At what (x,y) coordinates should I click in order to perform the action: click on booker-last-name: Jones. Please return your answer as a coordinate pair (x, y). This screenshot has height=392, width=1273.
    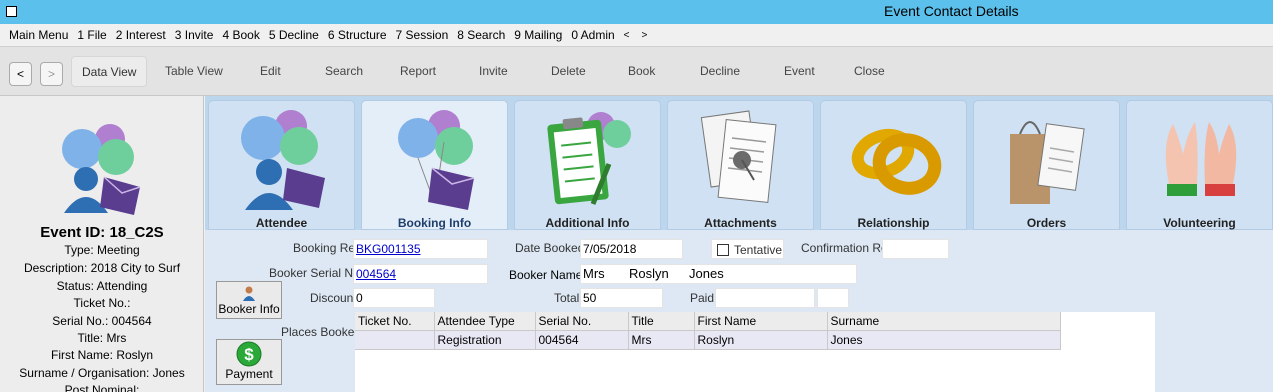
    Looking at the image, I should click on (706, 273).